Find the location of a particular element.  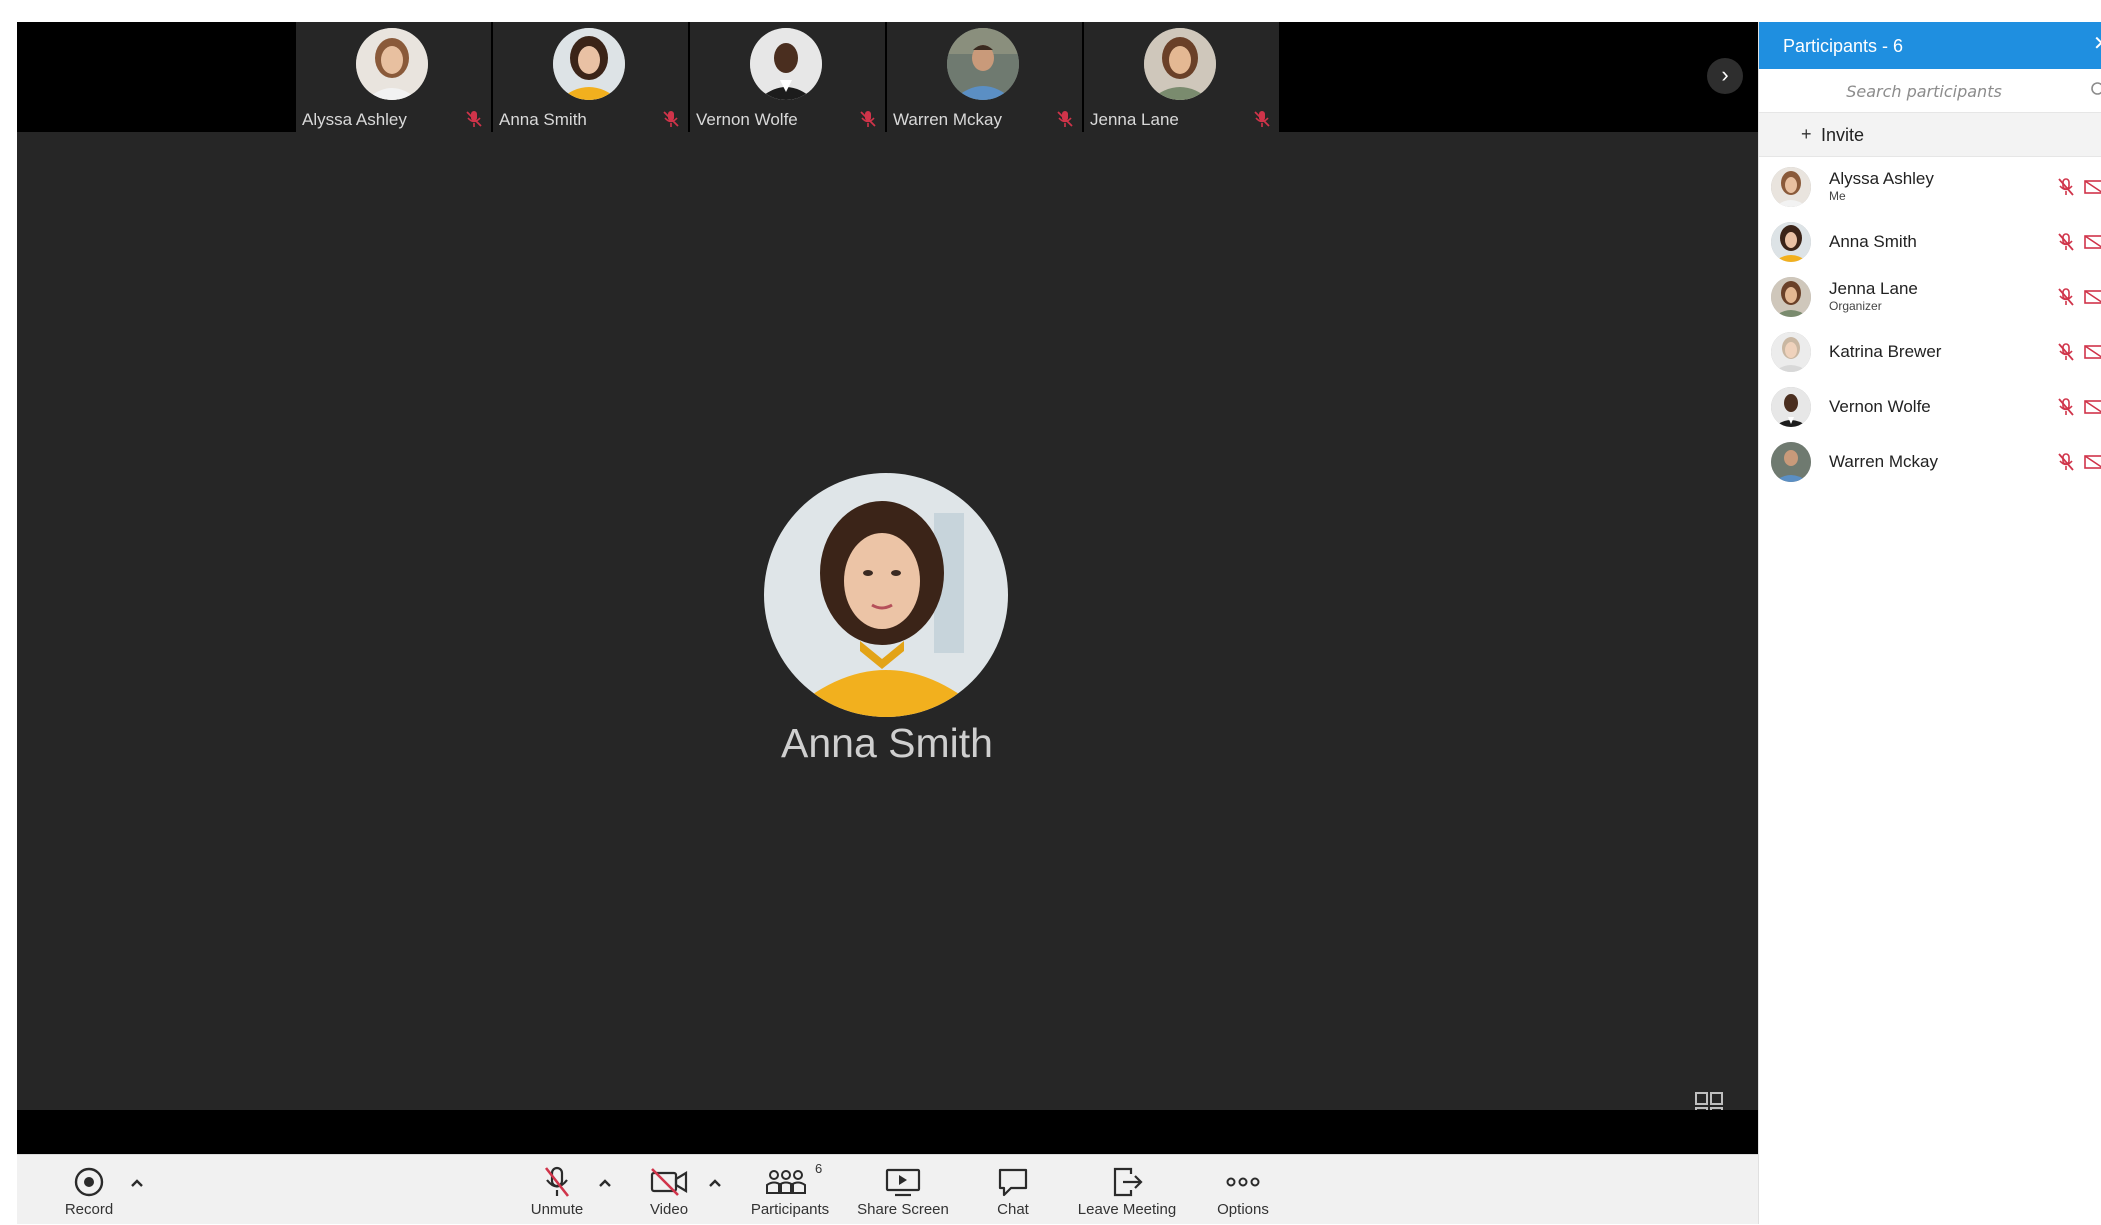

participant-name: Vernon Wolfe is located at coordinates (1880, 406).